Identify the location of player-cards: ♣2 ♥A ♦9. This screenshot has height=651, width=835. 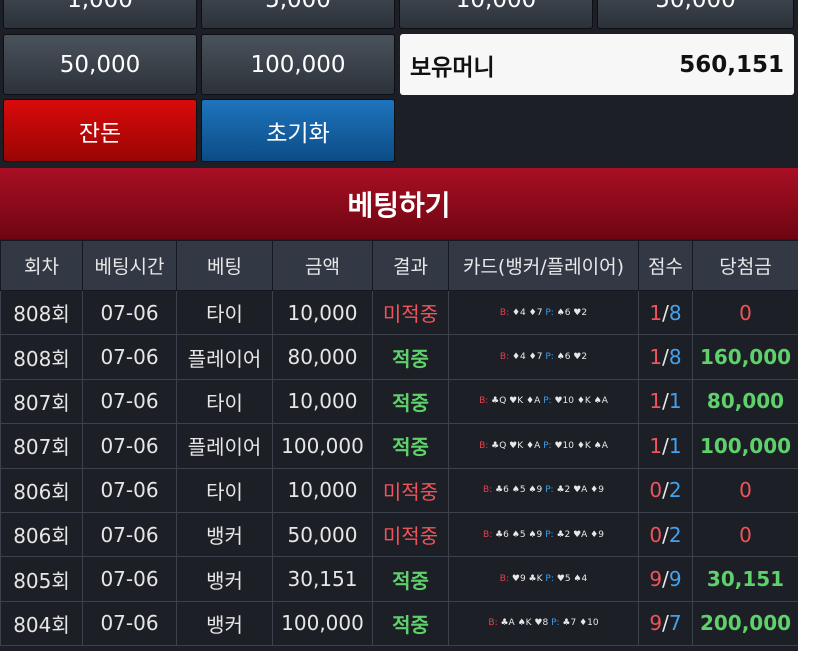
(580, 490).